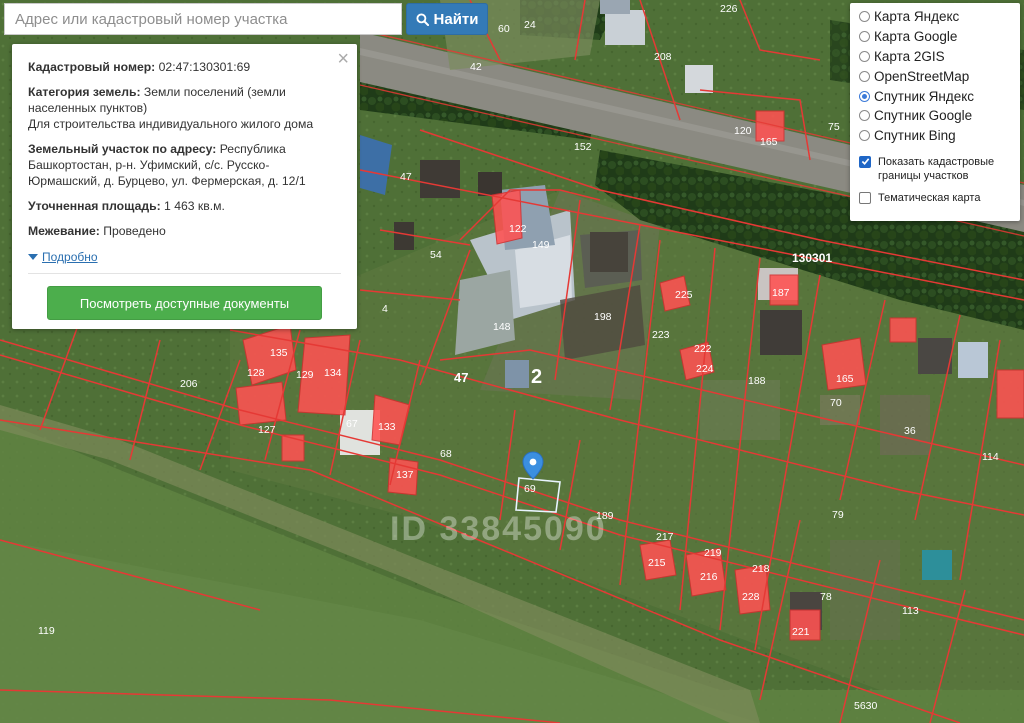 This screenshot has height=723, width=1024. Describe the element at coordinates (134, 231) in the screenshot. I see `survey-value: Проведено` at that location.